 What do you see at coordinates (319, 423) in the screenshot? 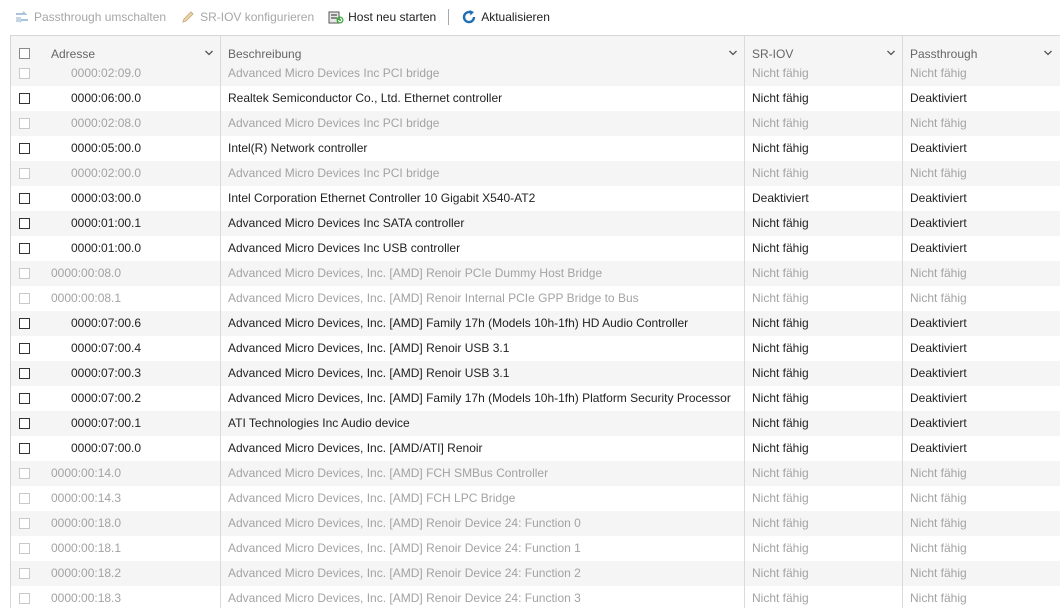
I see `cell-description: ATI Technologies Inc Audio device` at bounding box center [319, 423].